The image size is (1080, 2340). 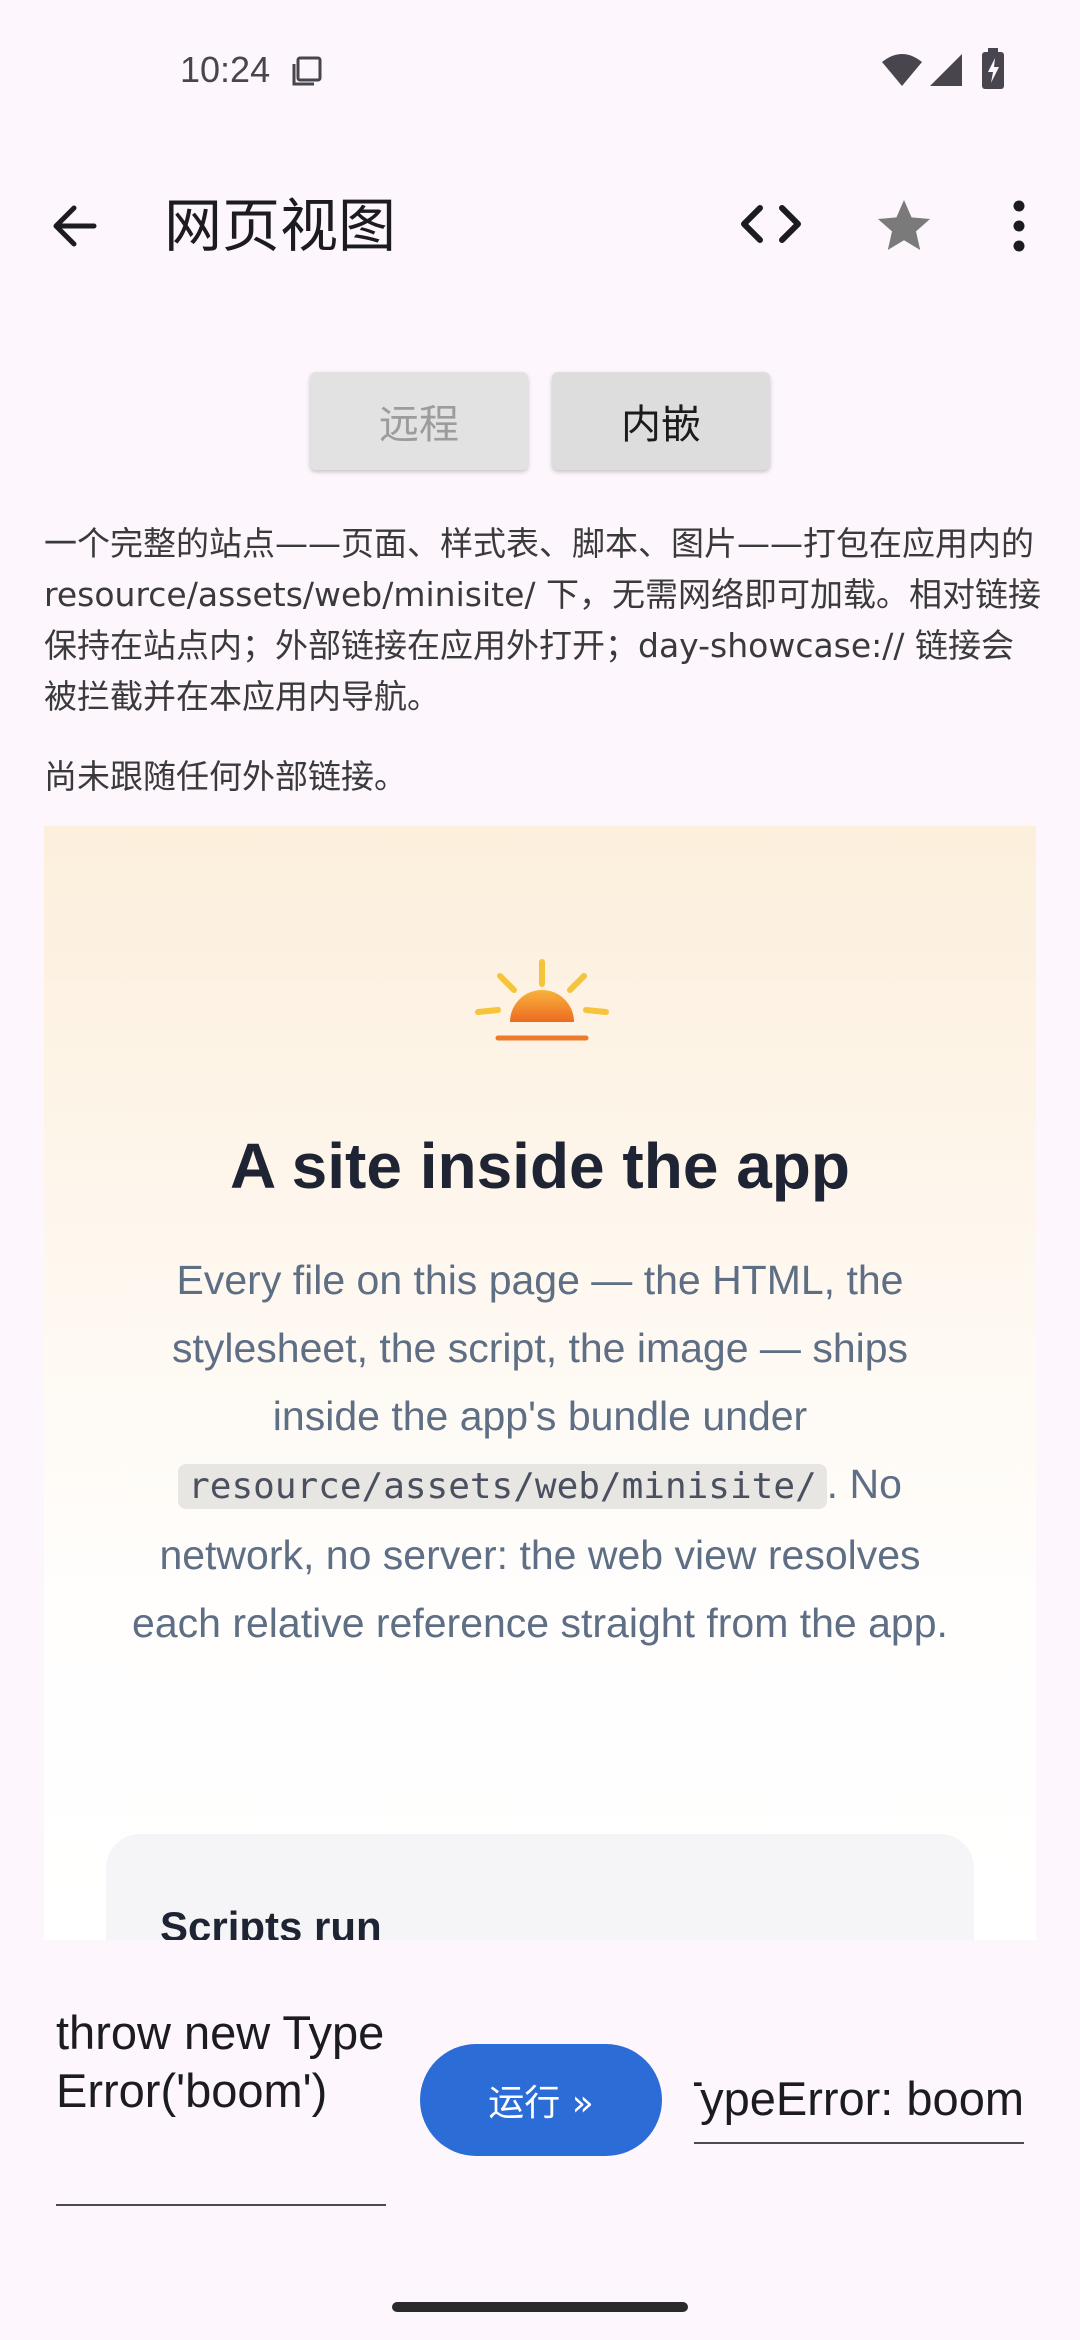 What do you see at coordinates (221, 2105) in the screenshot?
I see `code-input: throw new TypeError('boom')` at bounding box center [221, 2105].